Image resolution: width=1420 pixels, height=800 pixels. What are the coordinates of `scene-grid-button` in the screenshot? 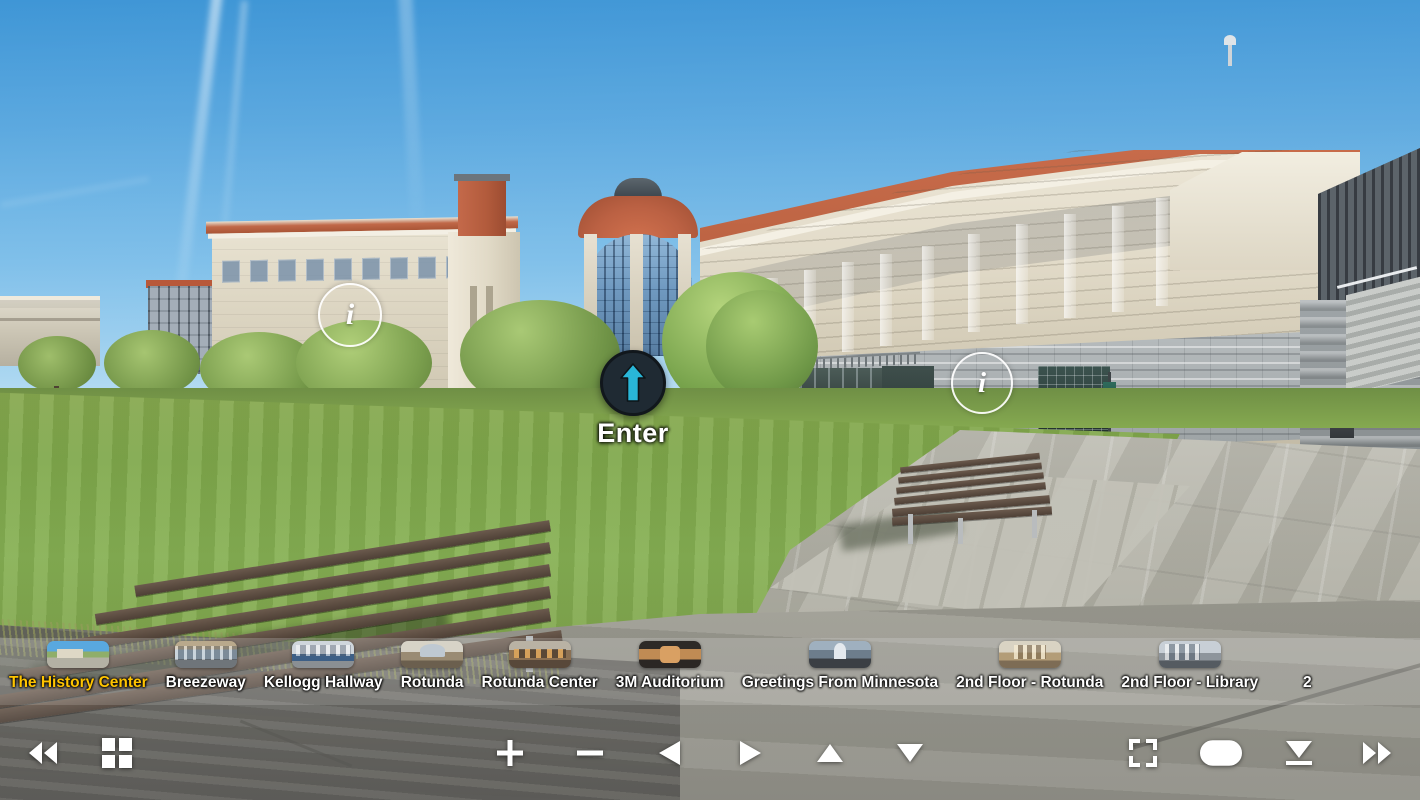 It's located at (117, 753).